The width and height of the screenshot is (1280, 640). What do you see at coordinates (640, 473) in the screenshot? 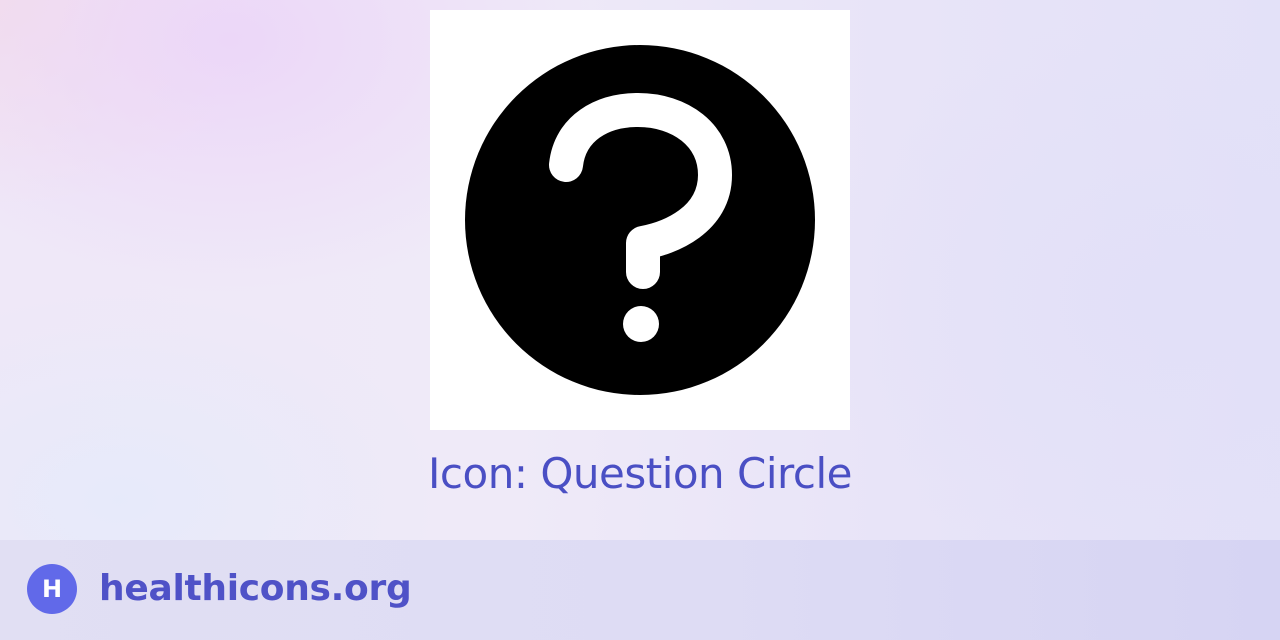
I see `icon-caption: Icon: Question Circle` at bounding box center [640, 473].